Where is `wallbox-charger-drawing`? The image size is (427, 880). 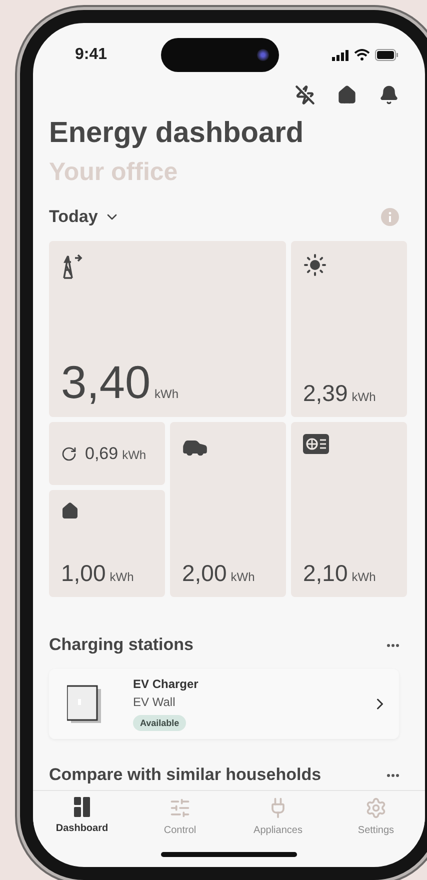
wallbox-charger-drawing is located at coordinates (85, 704).